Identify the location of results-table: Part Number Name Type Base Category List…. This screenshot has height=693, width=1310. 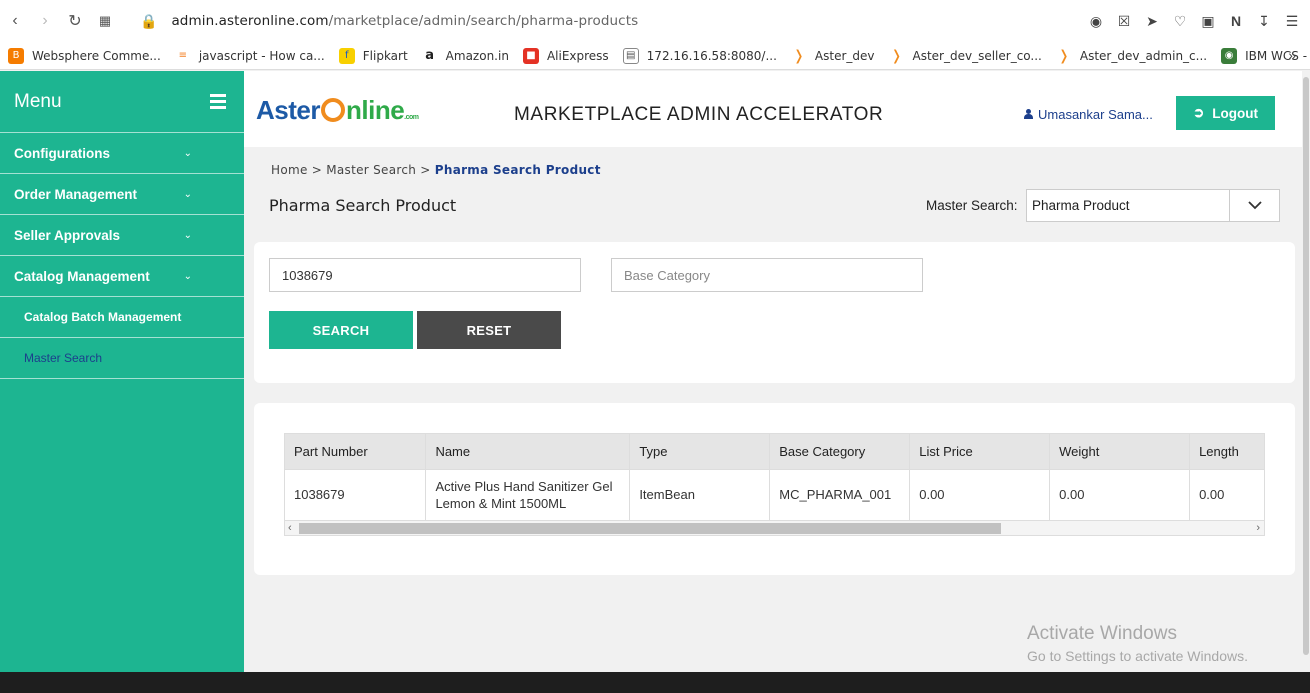
(774, 477).